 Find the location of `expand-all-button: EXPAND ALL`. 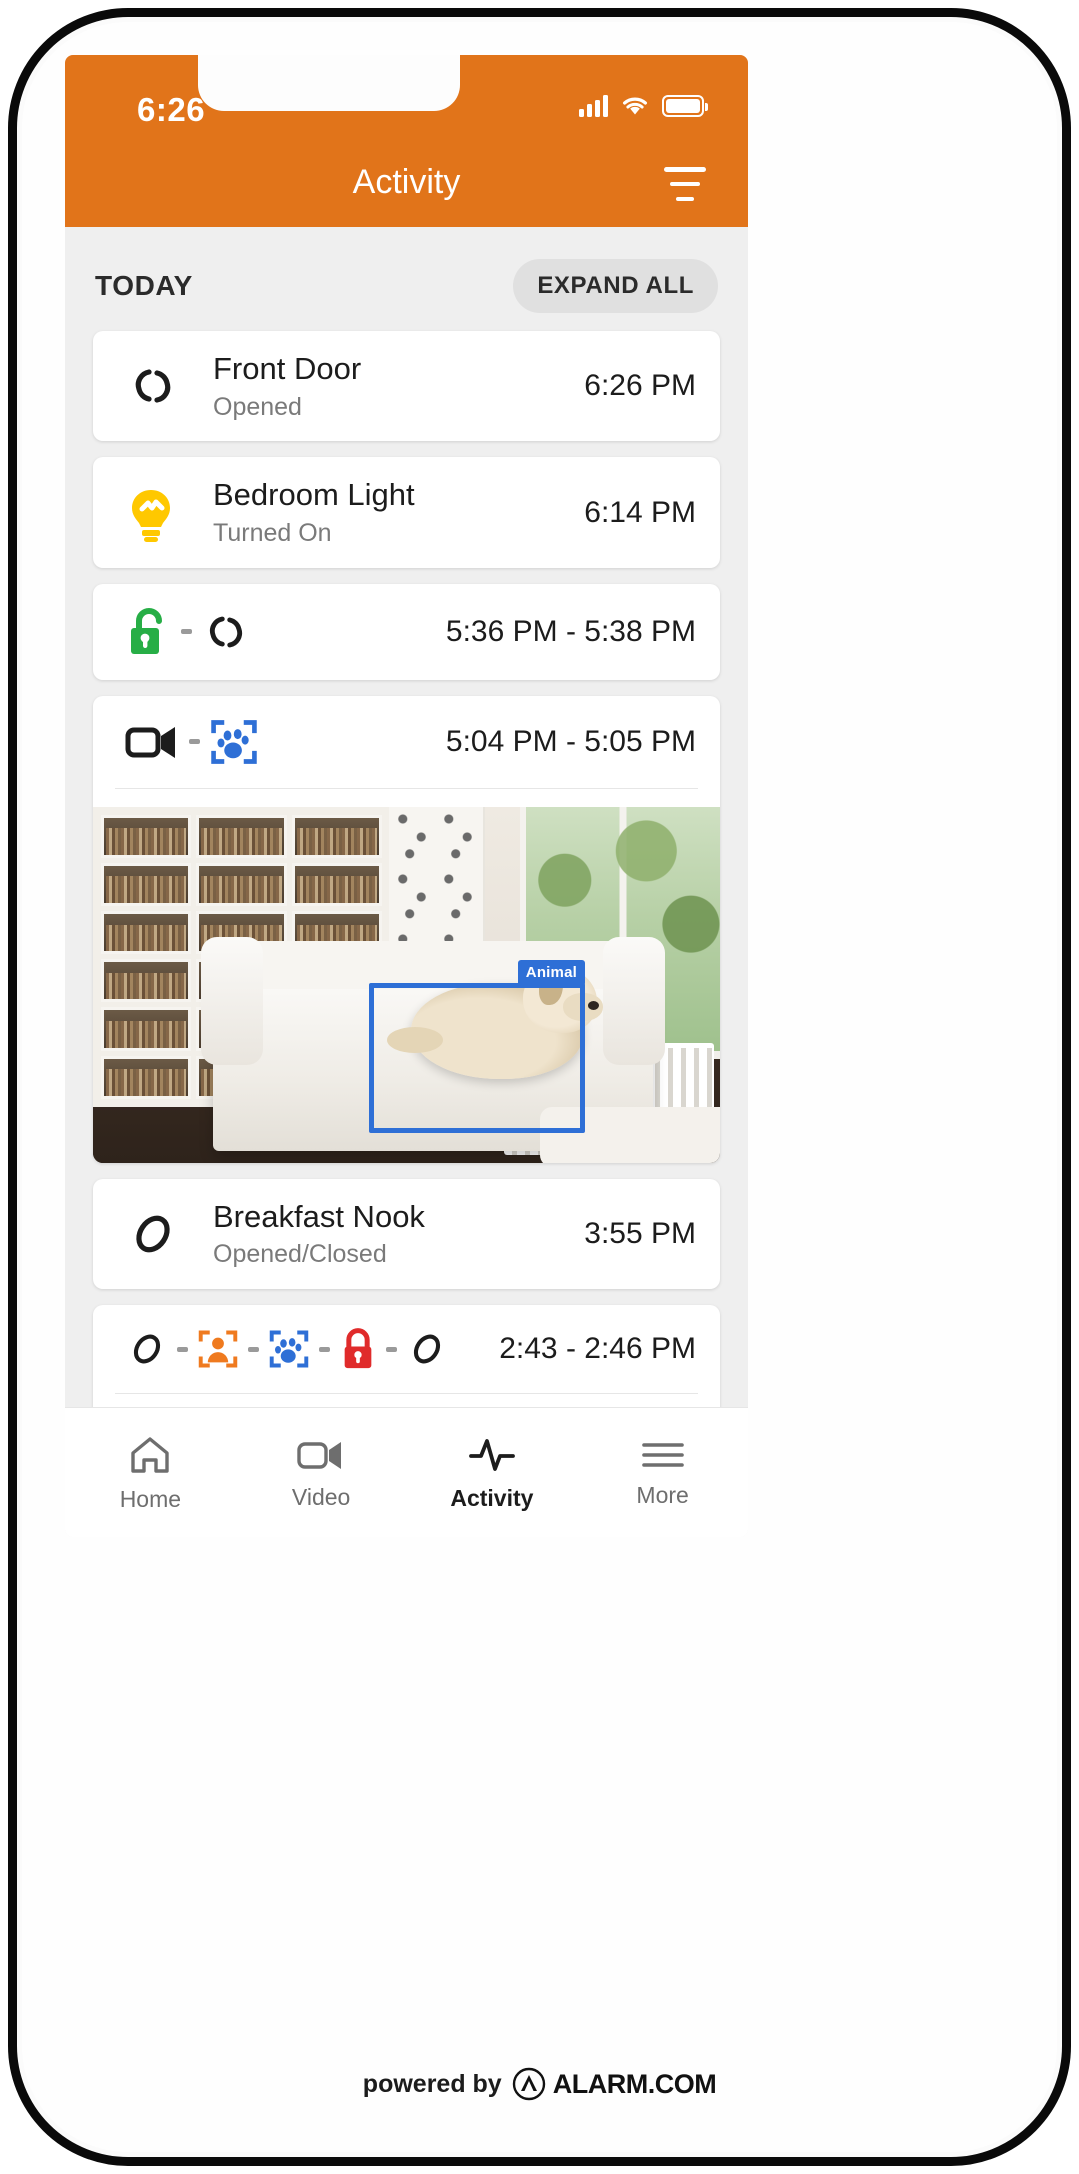

expand-all-button: EXPAND ALL is located at coordinates (615, 286).